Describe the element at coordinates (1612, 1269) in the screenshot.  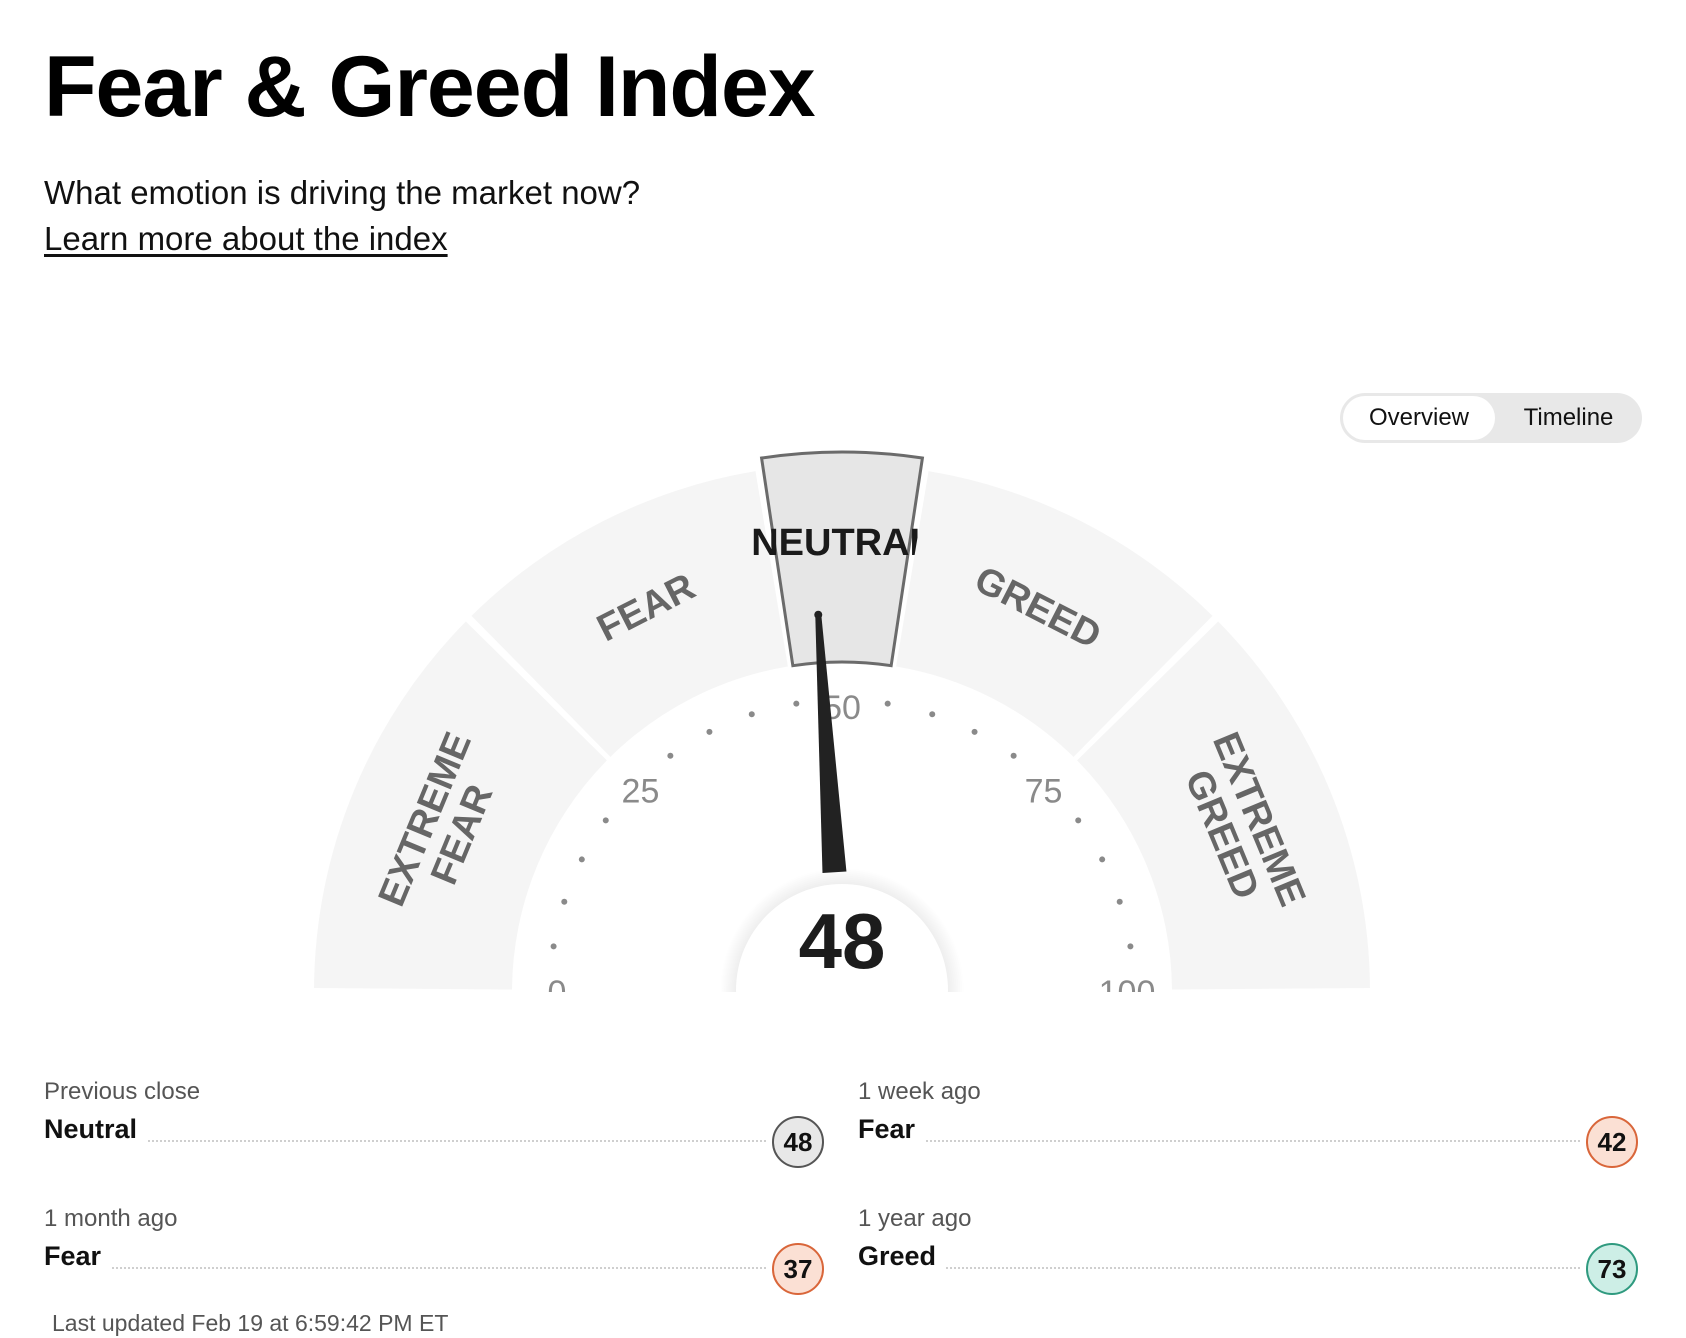
I see `history-value-badge: 73` at that location.